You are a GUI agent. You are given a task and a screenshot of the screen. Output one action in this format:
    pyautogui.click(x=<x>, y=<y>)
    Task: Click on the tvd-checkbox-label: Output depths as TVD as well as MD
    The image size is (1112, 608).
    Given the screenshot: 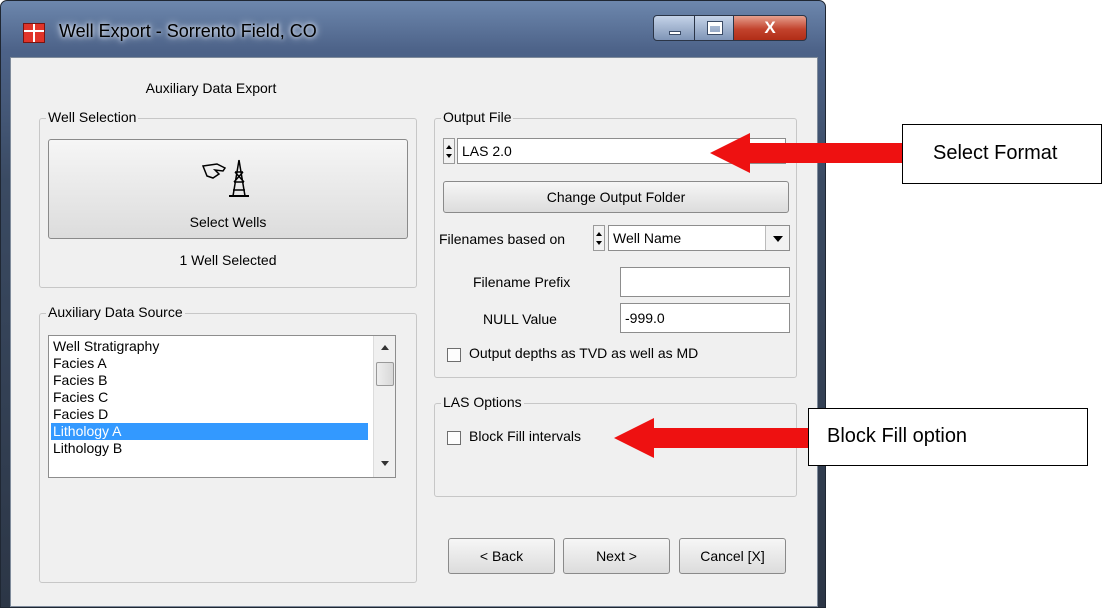 What is the action you would take?
    pyautogui.click(x=583, y=353)
    